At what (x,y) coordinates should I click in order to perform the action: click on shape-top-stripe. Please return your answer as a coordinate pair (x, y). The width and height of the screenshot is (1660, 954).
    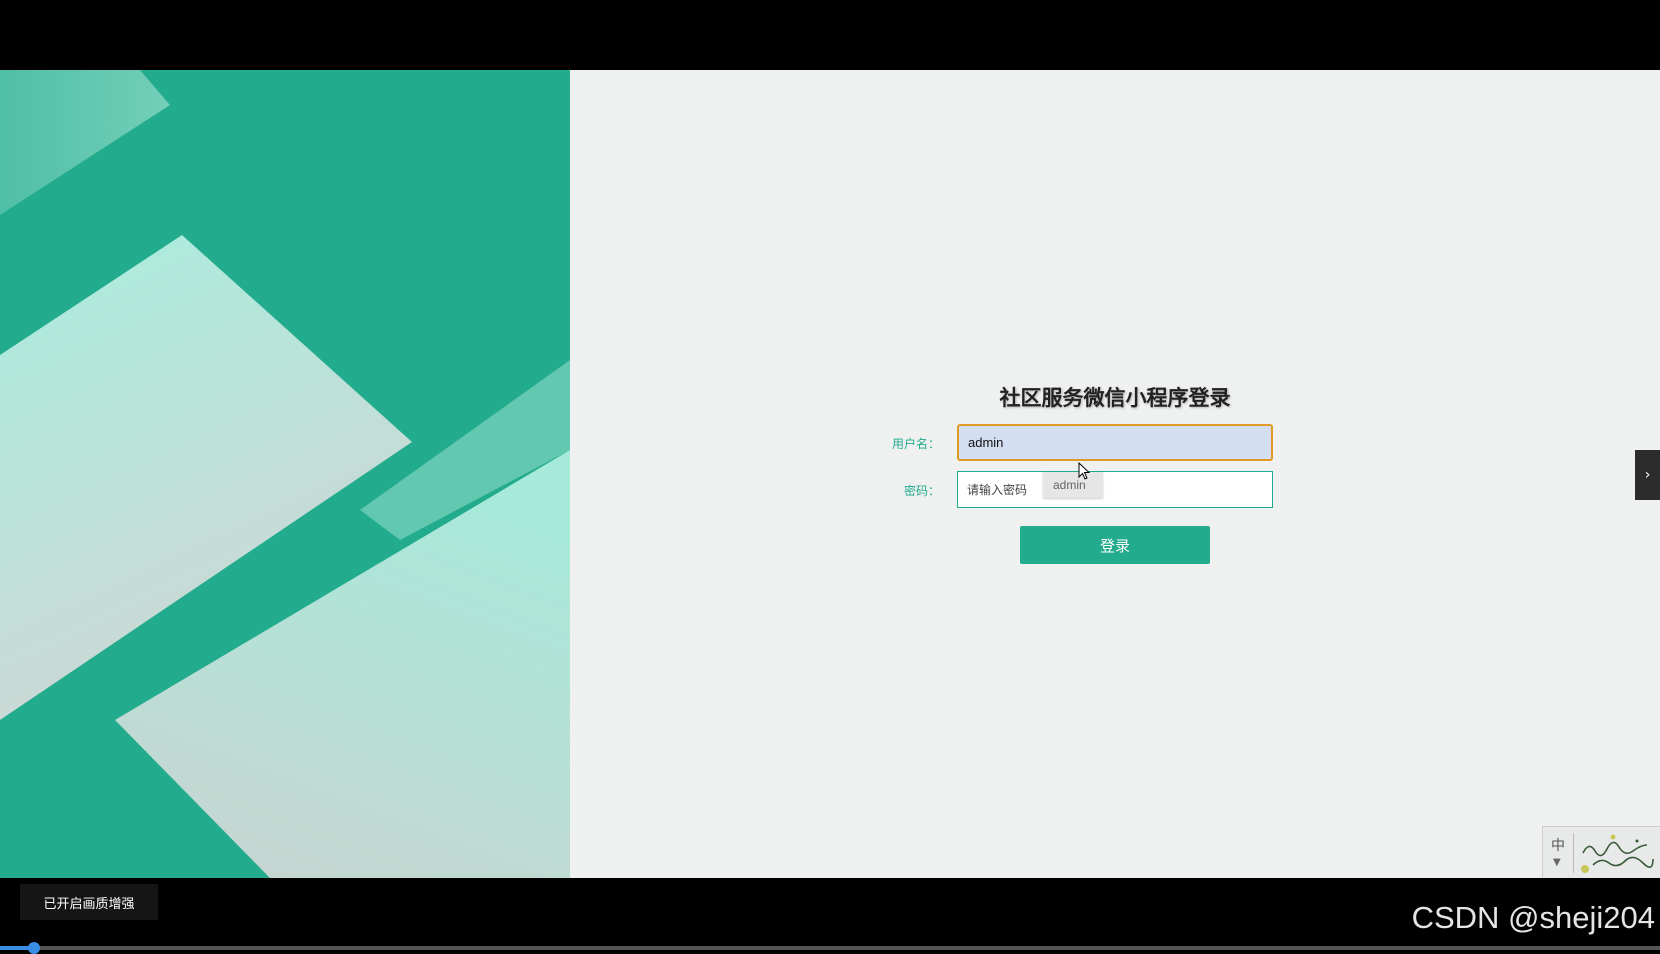
    Looking at the image, I should click on (85, 142).